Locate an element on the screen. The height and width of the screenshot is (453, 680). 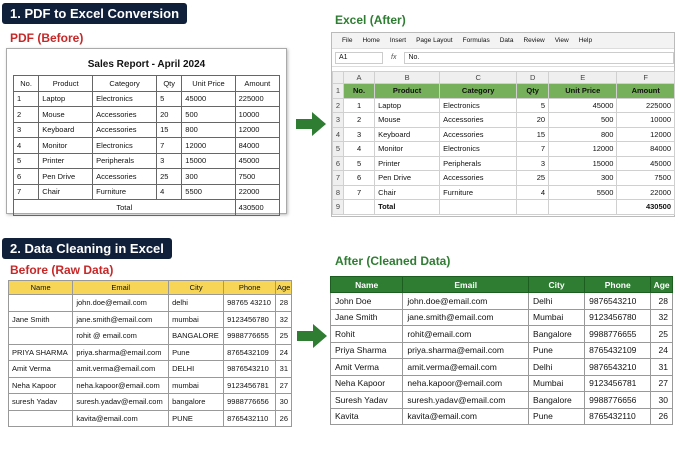
table-row: 7 Chair Furniture 4 5500 22000 is located at coordinates (146, 191).